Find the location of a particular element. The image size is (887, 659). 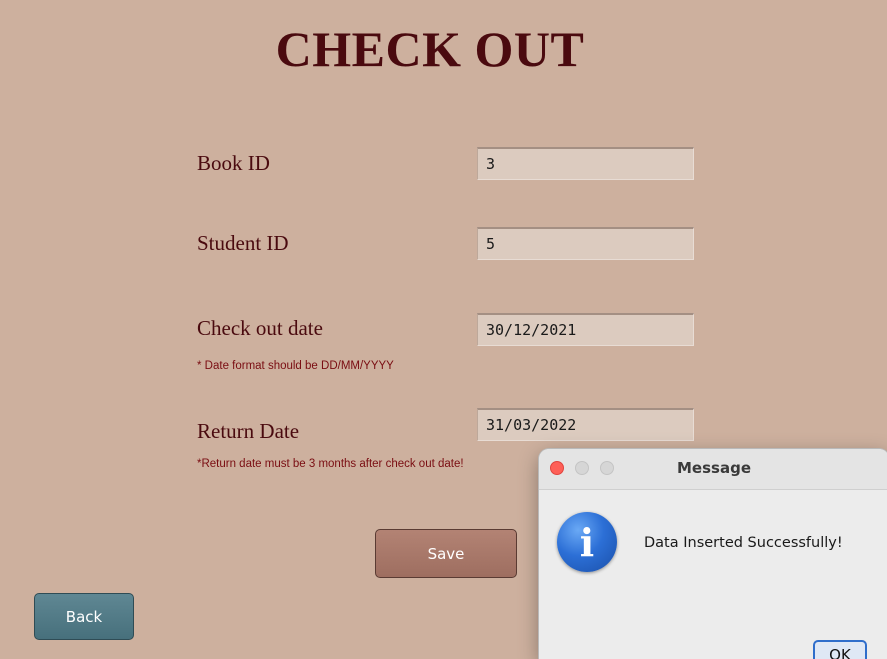

maximize-window-icon is located at coordinates (607, 468).